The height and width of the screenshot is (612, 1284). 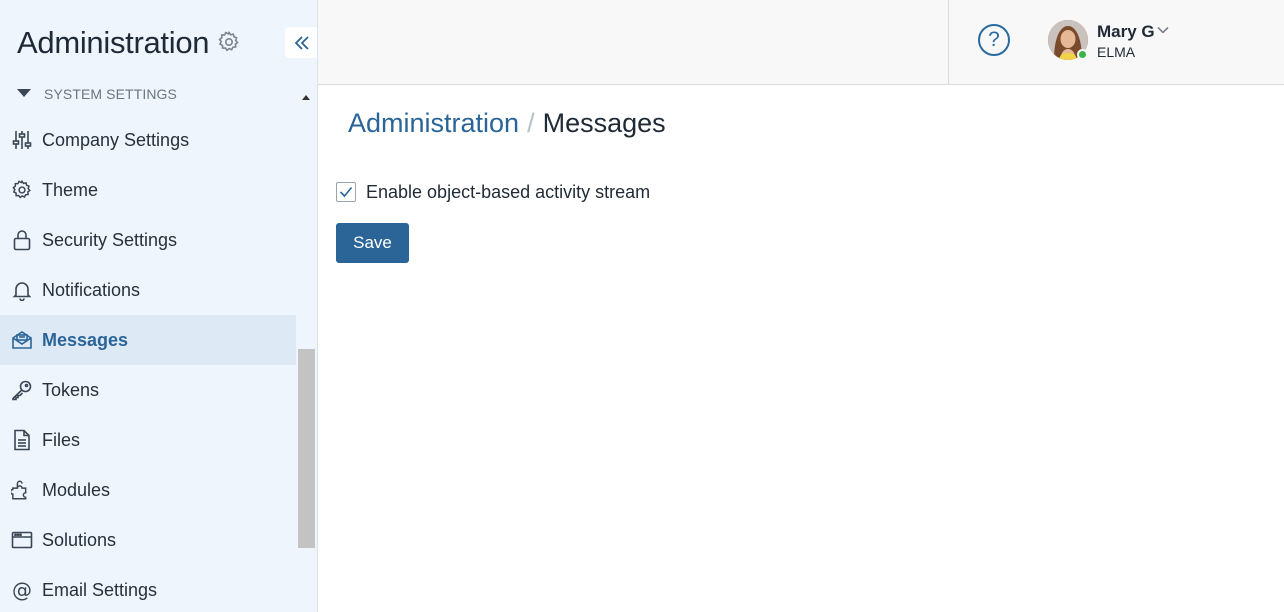 I want to click on activity-stream-checkbox-label: Enable object-based activity stream, so click(x=508, y=192).